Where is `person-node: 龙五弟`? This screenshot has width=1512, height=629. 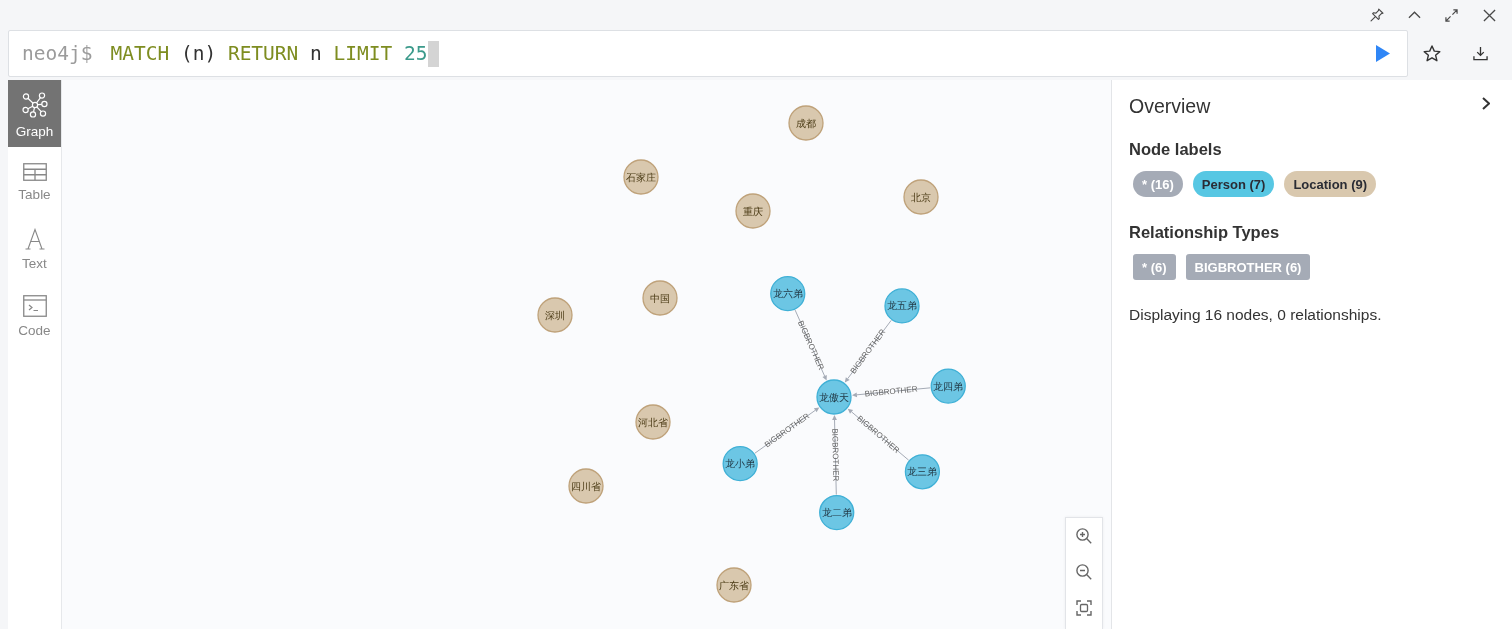
person-node: 龙五弟 is located at coordinates (902, 306).